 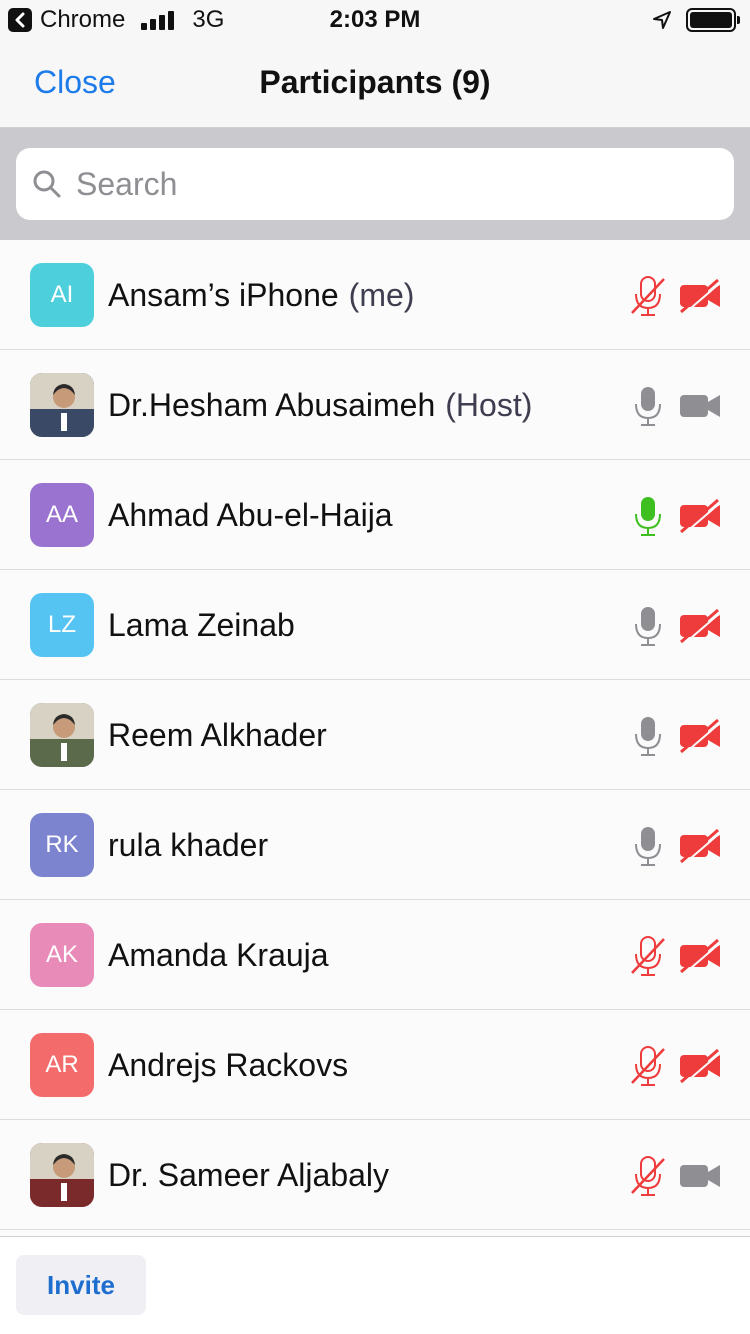 I want to click on avatar-initials: AA, so click(x=61, y=514).